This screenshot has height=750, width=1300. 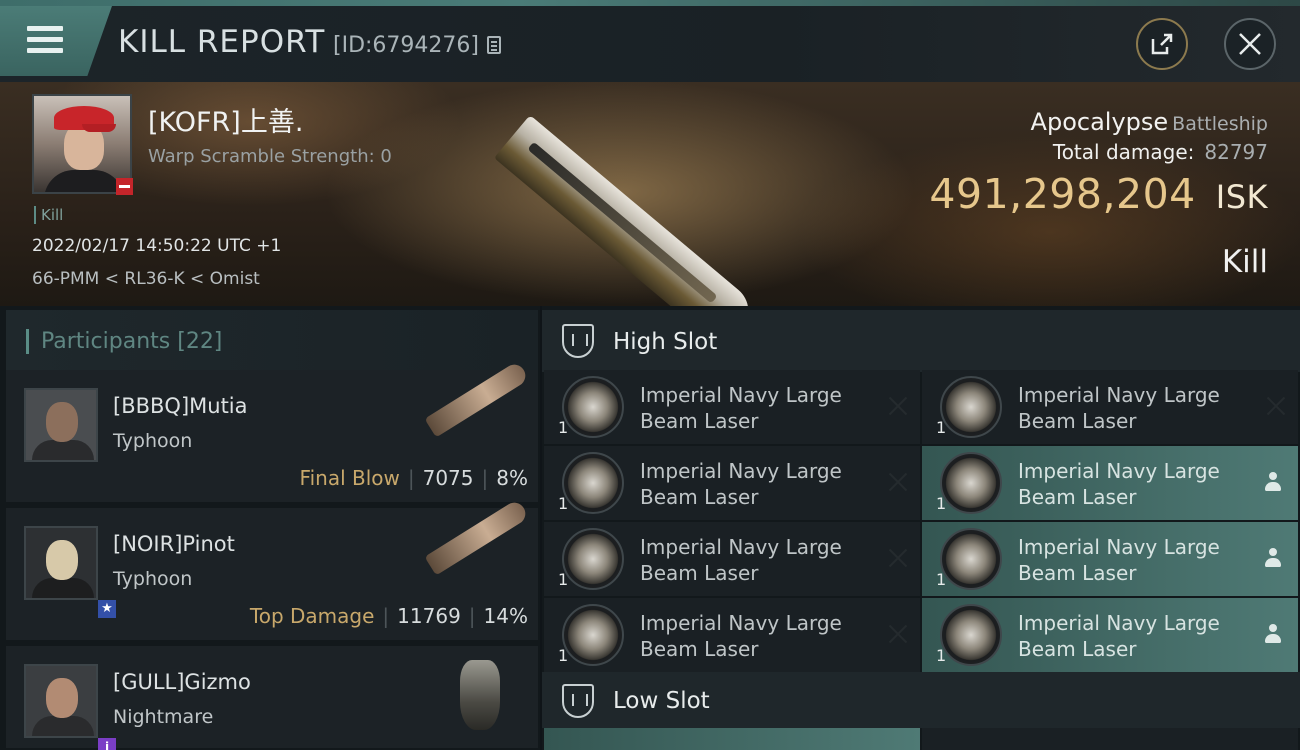 What do you see at coordinates (1123, 152) in the screenshot?
I see `total-damage-label: Total damage:` at bounding box center [1123, 152].